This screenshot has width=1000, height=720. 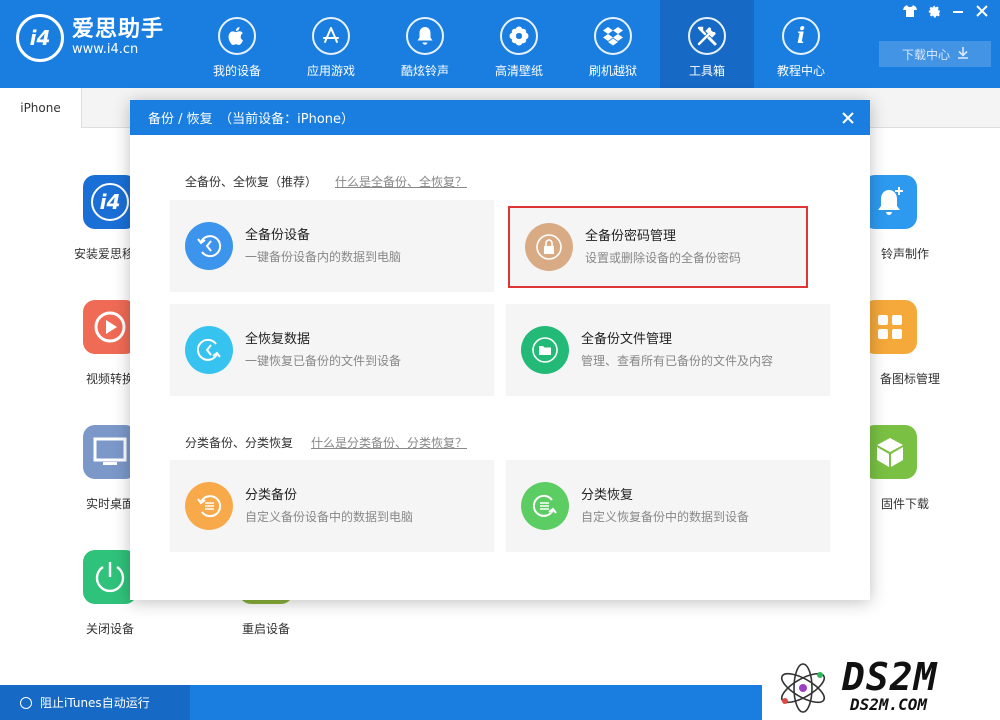 I want to click on section-full-backup-help-link: 什么是全备份、全恢复？, so click(x=401, y=181).